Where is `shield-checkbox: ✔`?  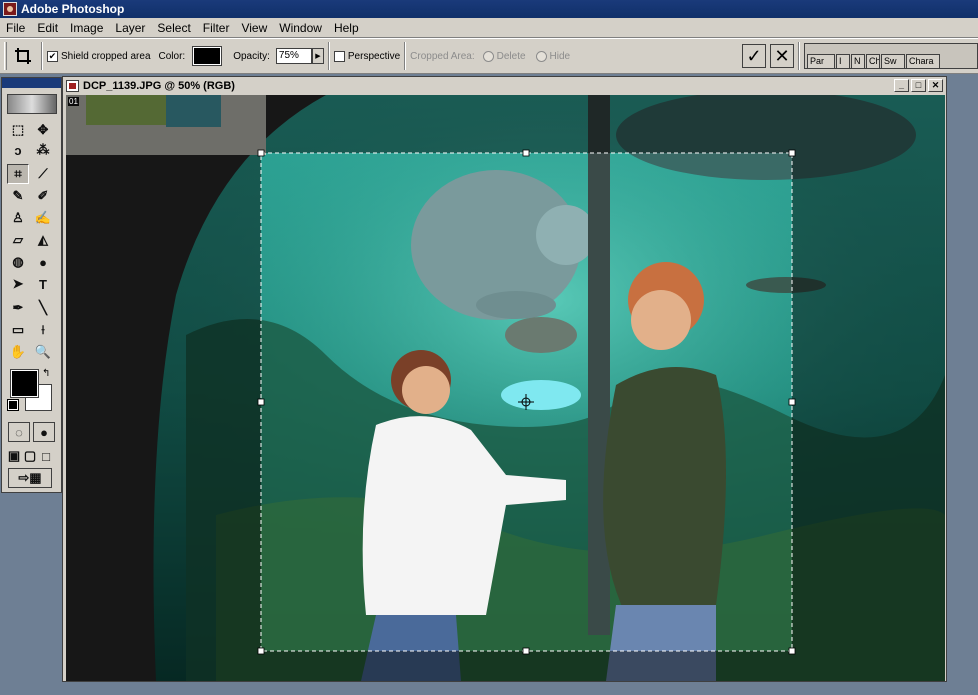
shield-checkbox: ✔ is located at coordinates (52, 56).